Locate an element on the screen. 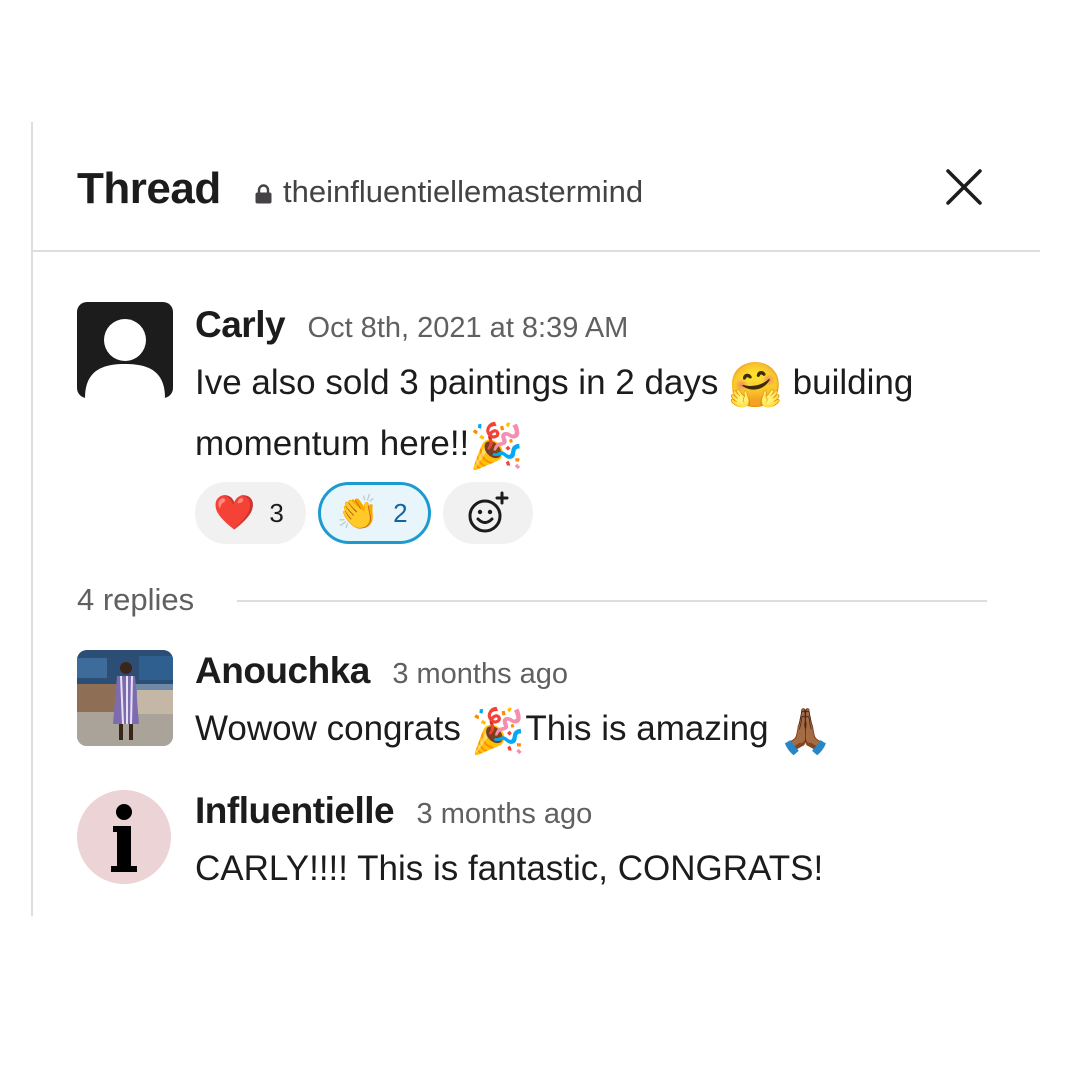  thread-header: Thread theinfluentiellemastermind is located at coordinates (536, 187).